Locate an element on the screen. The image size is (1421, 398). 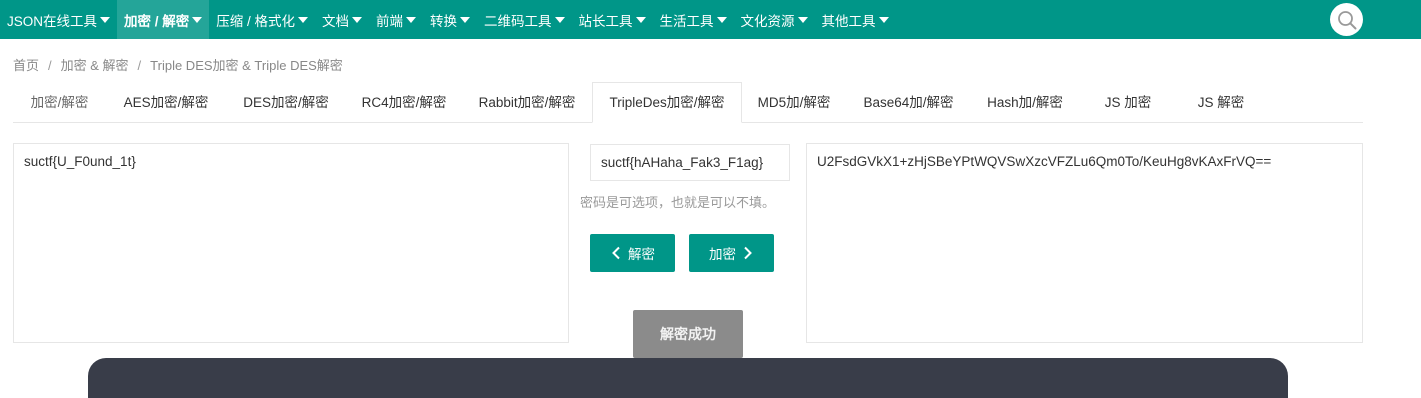
tab-aes: AES加密/解密 is located at coordinates (166, 102).